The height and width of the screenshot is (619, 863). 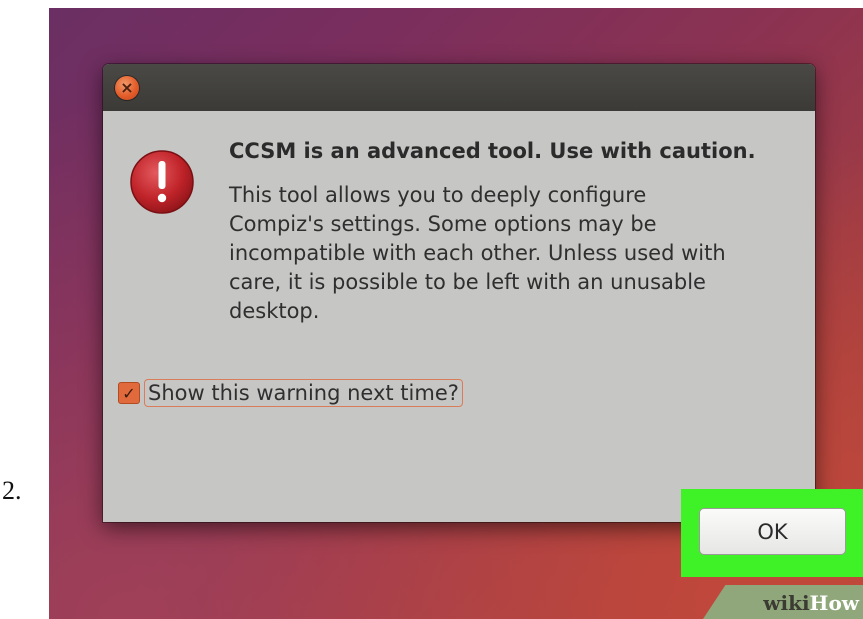 I want to click on body-line: desktop., so click(x=274, y=311).